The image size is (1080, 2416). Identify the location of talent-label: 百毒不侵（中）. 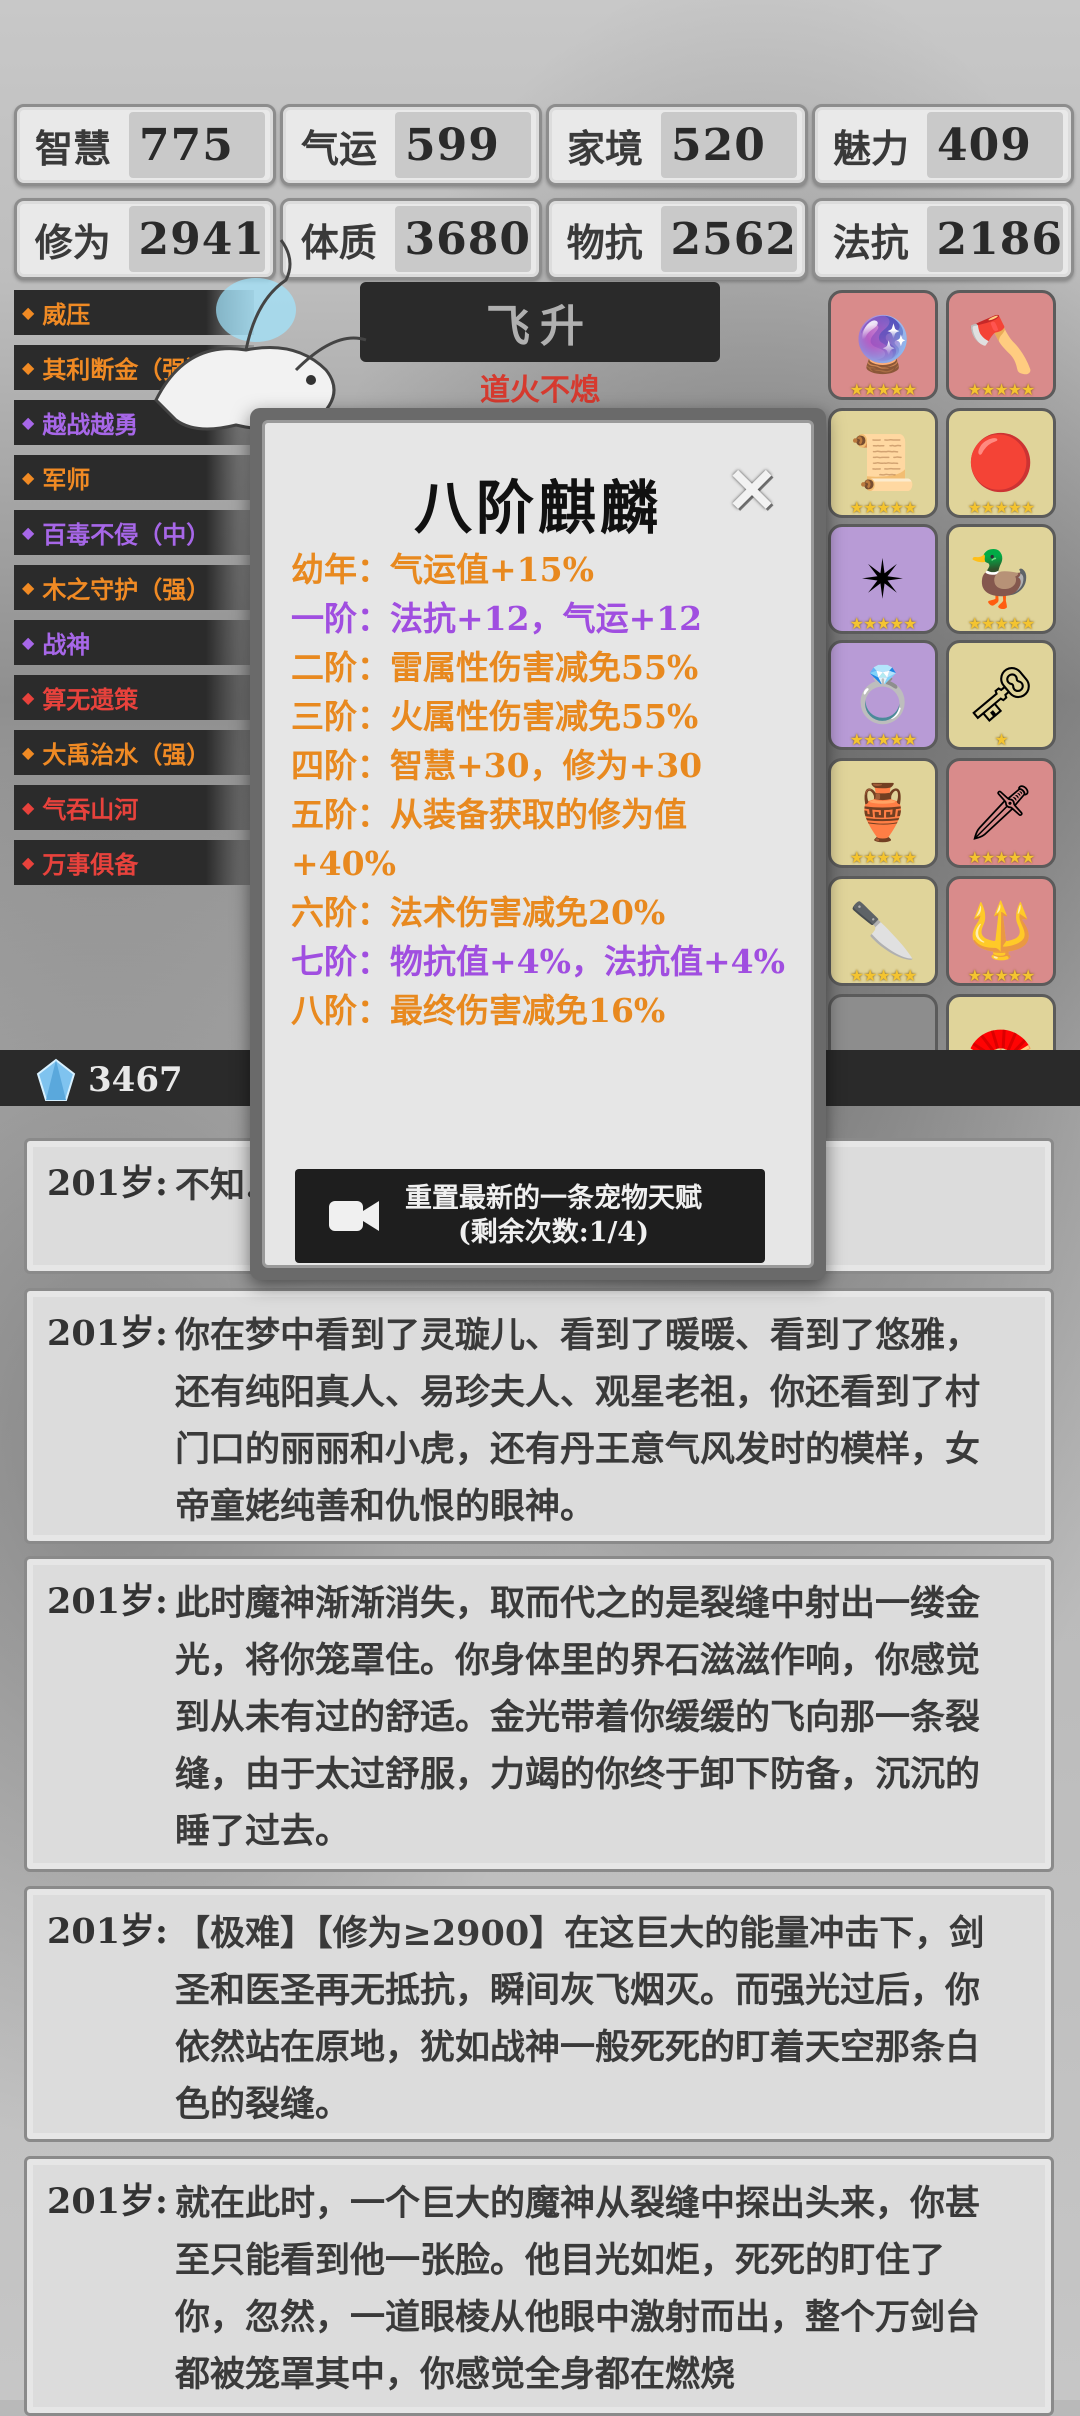
(126, 534).